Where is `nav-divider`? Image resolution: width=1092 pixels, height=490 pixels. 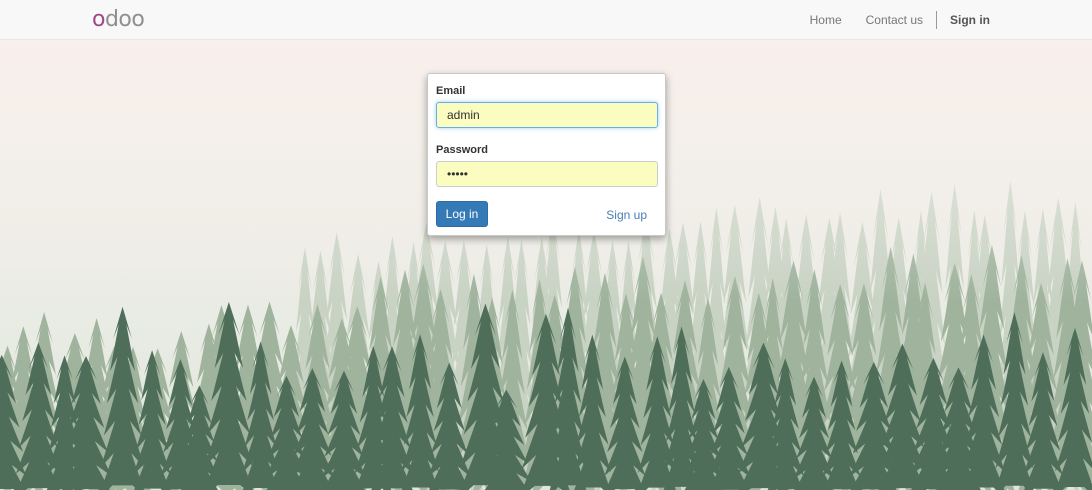
nav-divider is located at coordinates (936, 20).